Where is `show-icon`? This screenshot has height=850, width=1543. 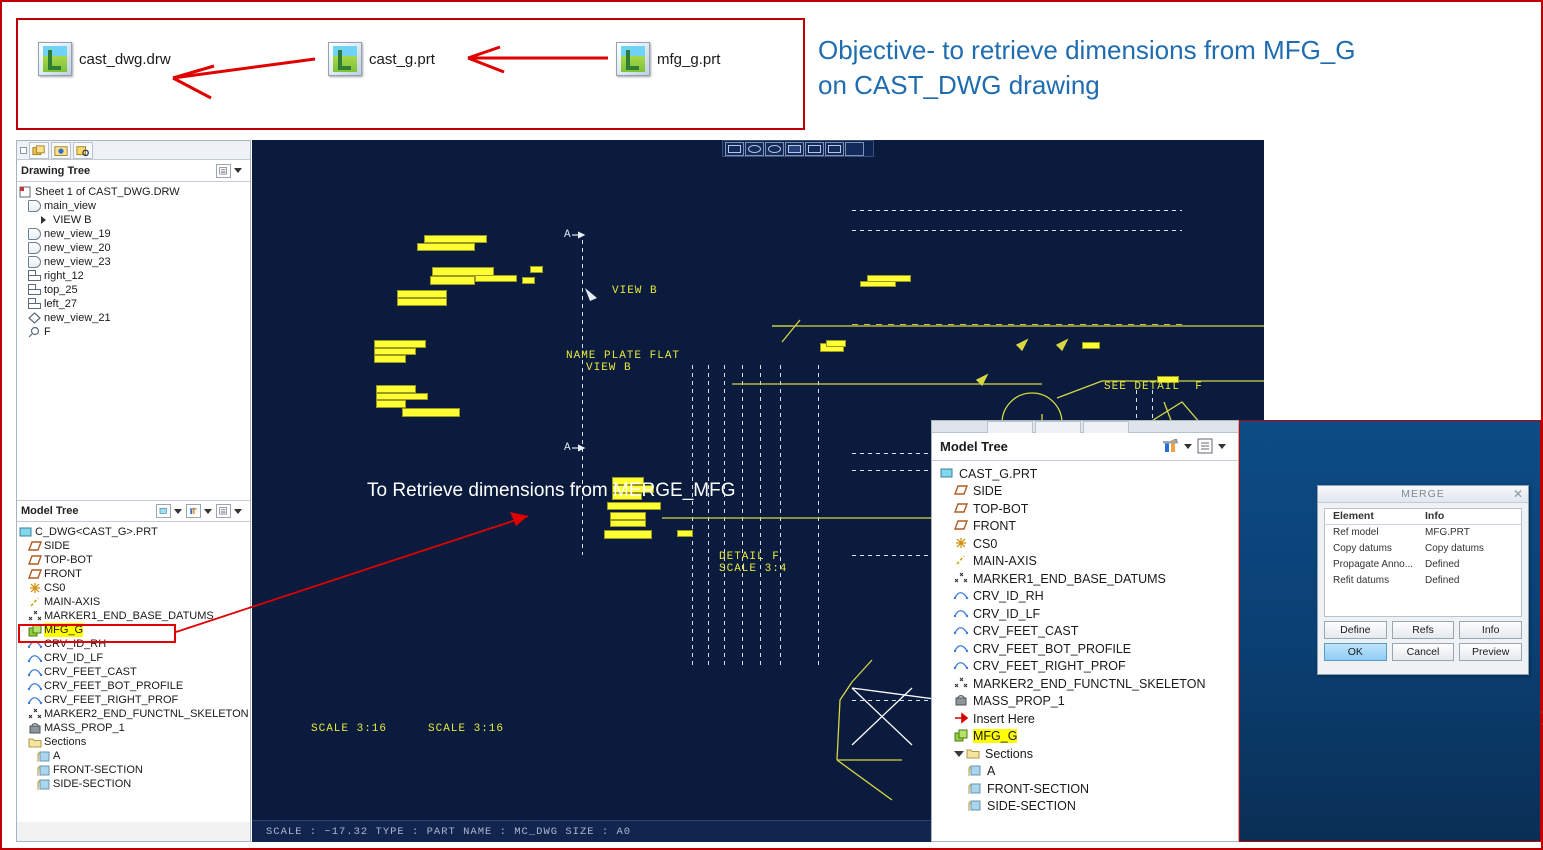 show-icon is located at coordinates (163, 511).